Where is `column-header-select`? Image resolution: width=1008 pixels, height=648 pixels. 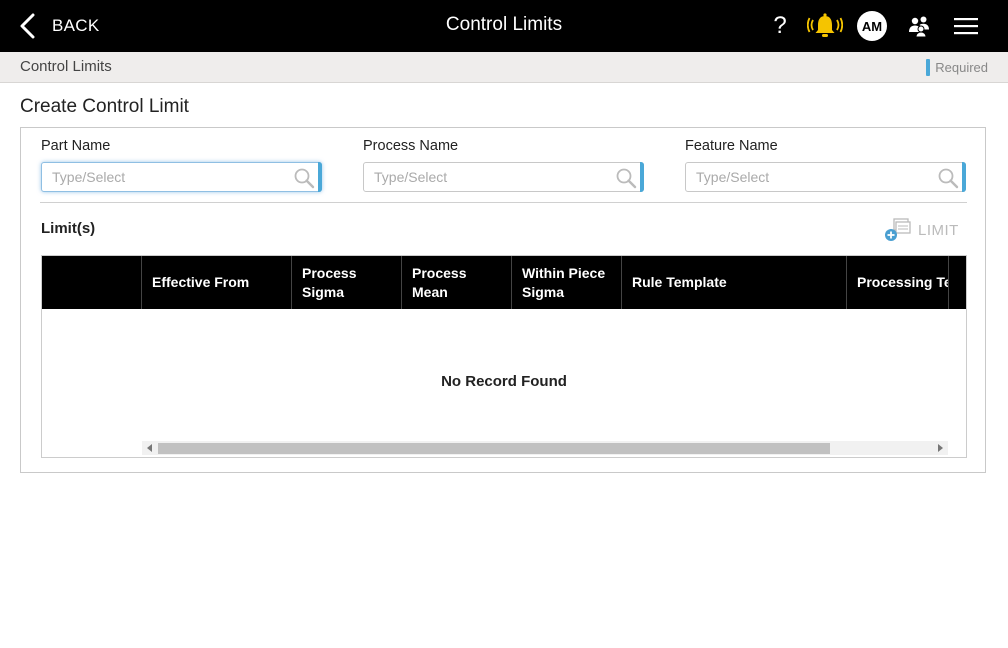 column-header-select is located at coordinates (92, 282).